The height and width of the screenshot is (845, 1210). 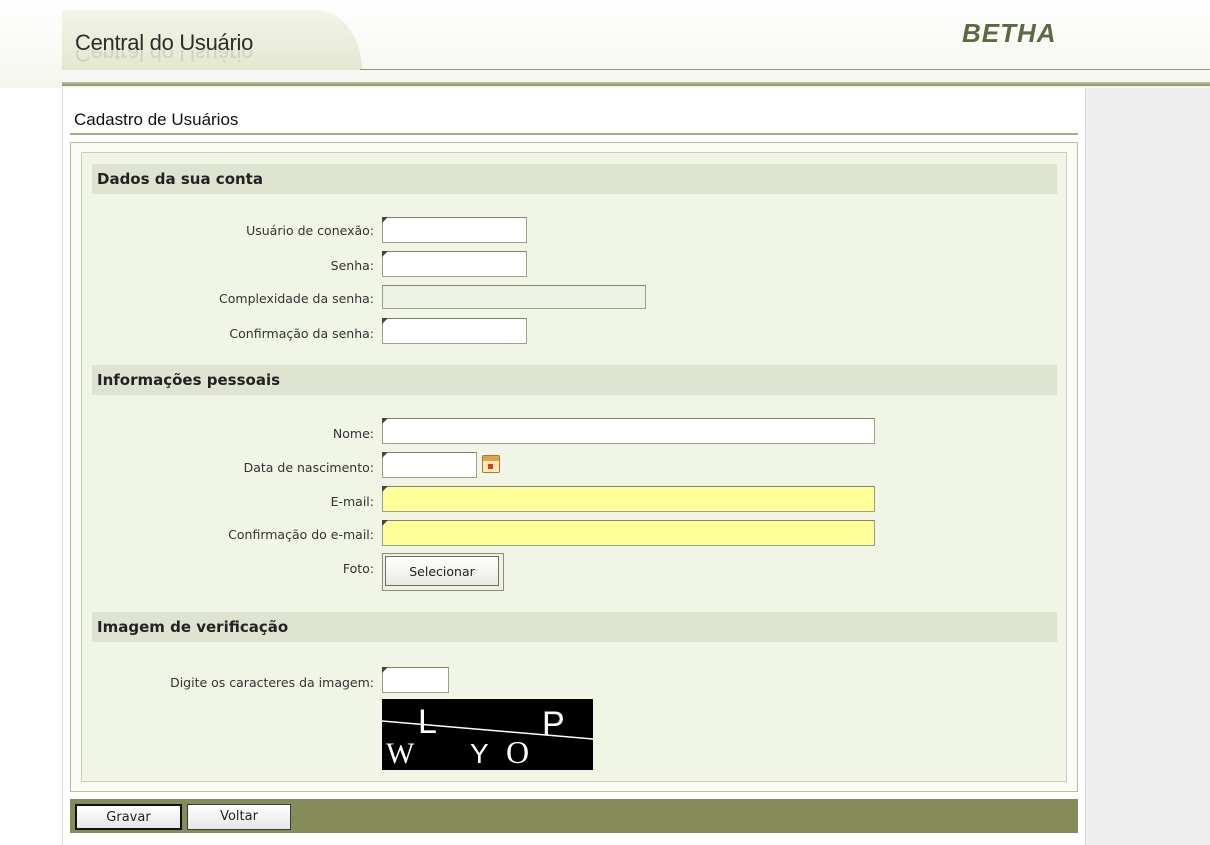 What do you see at coordinates (400, 753) in the screenshot?
I see `captcha-char: W` at bounding box center [400, 753].